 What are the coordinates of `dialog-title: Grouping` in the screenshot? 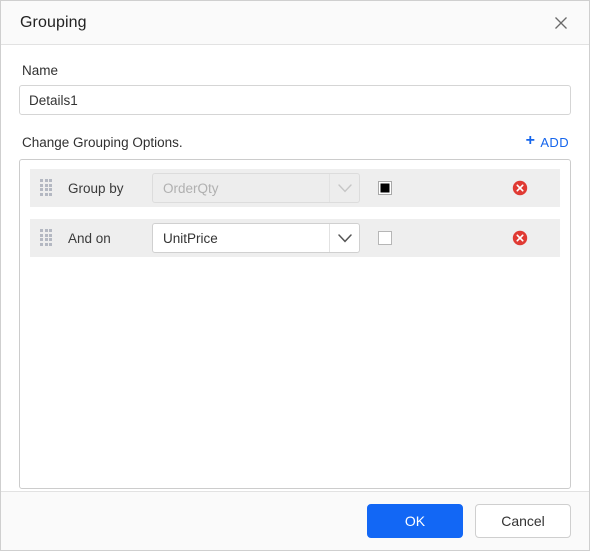 It's located at (53, 22).